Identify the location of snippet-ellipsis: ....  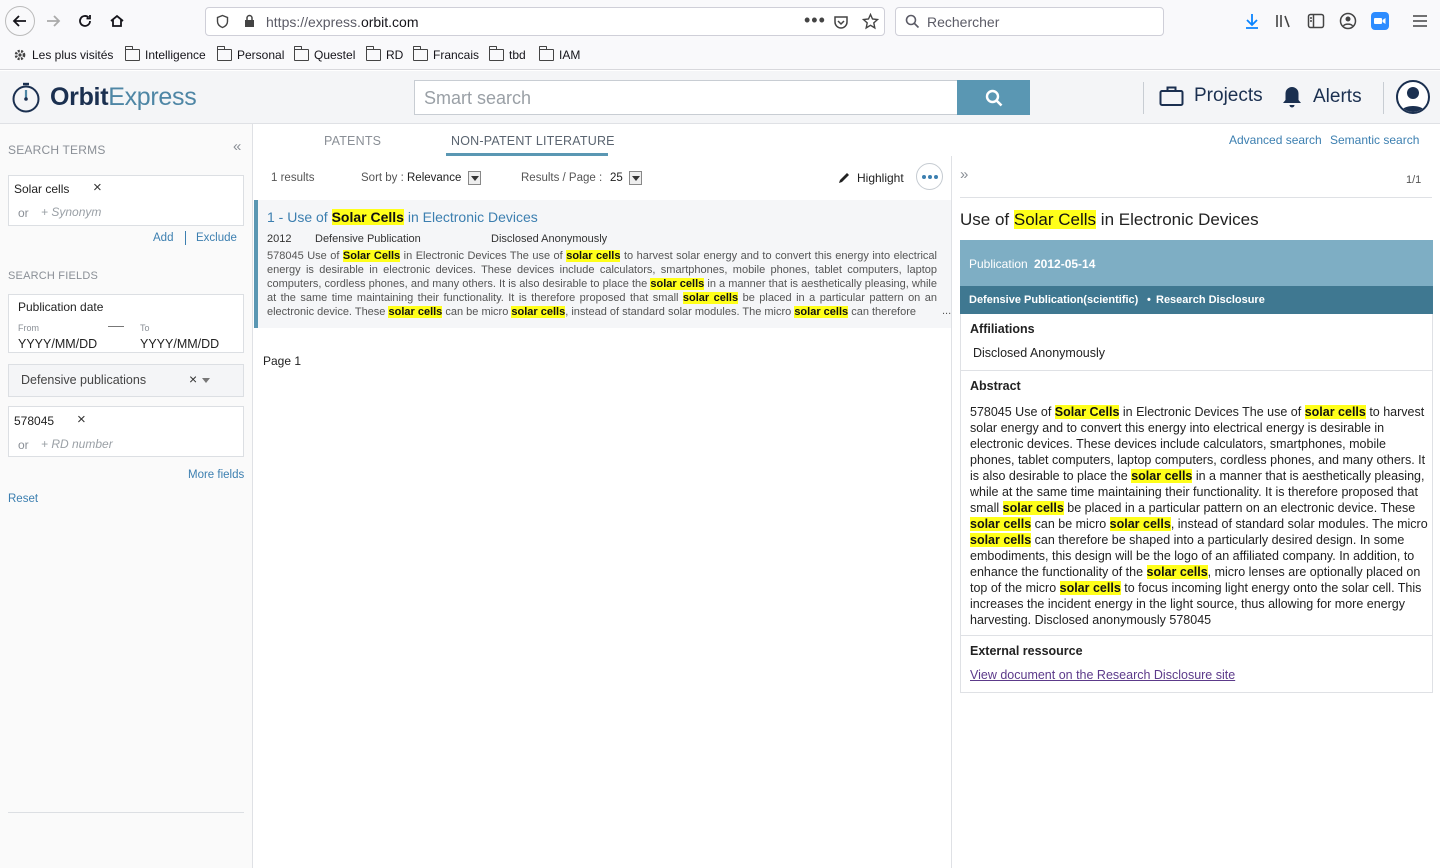
(946, 311).